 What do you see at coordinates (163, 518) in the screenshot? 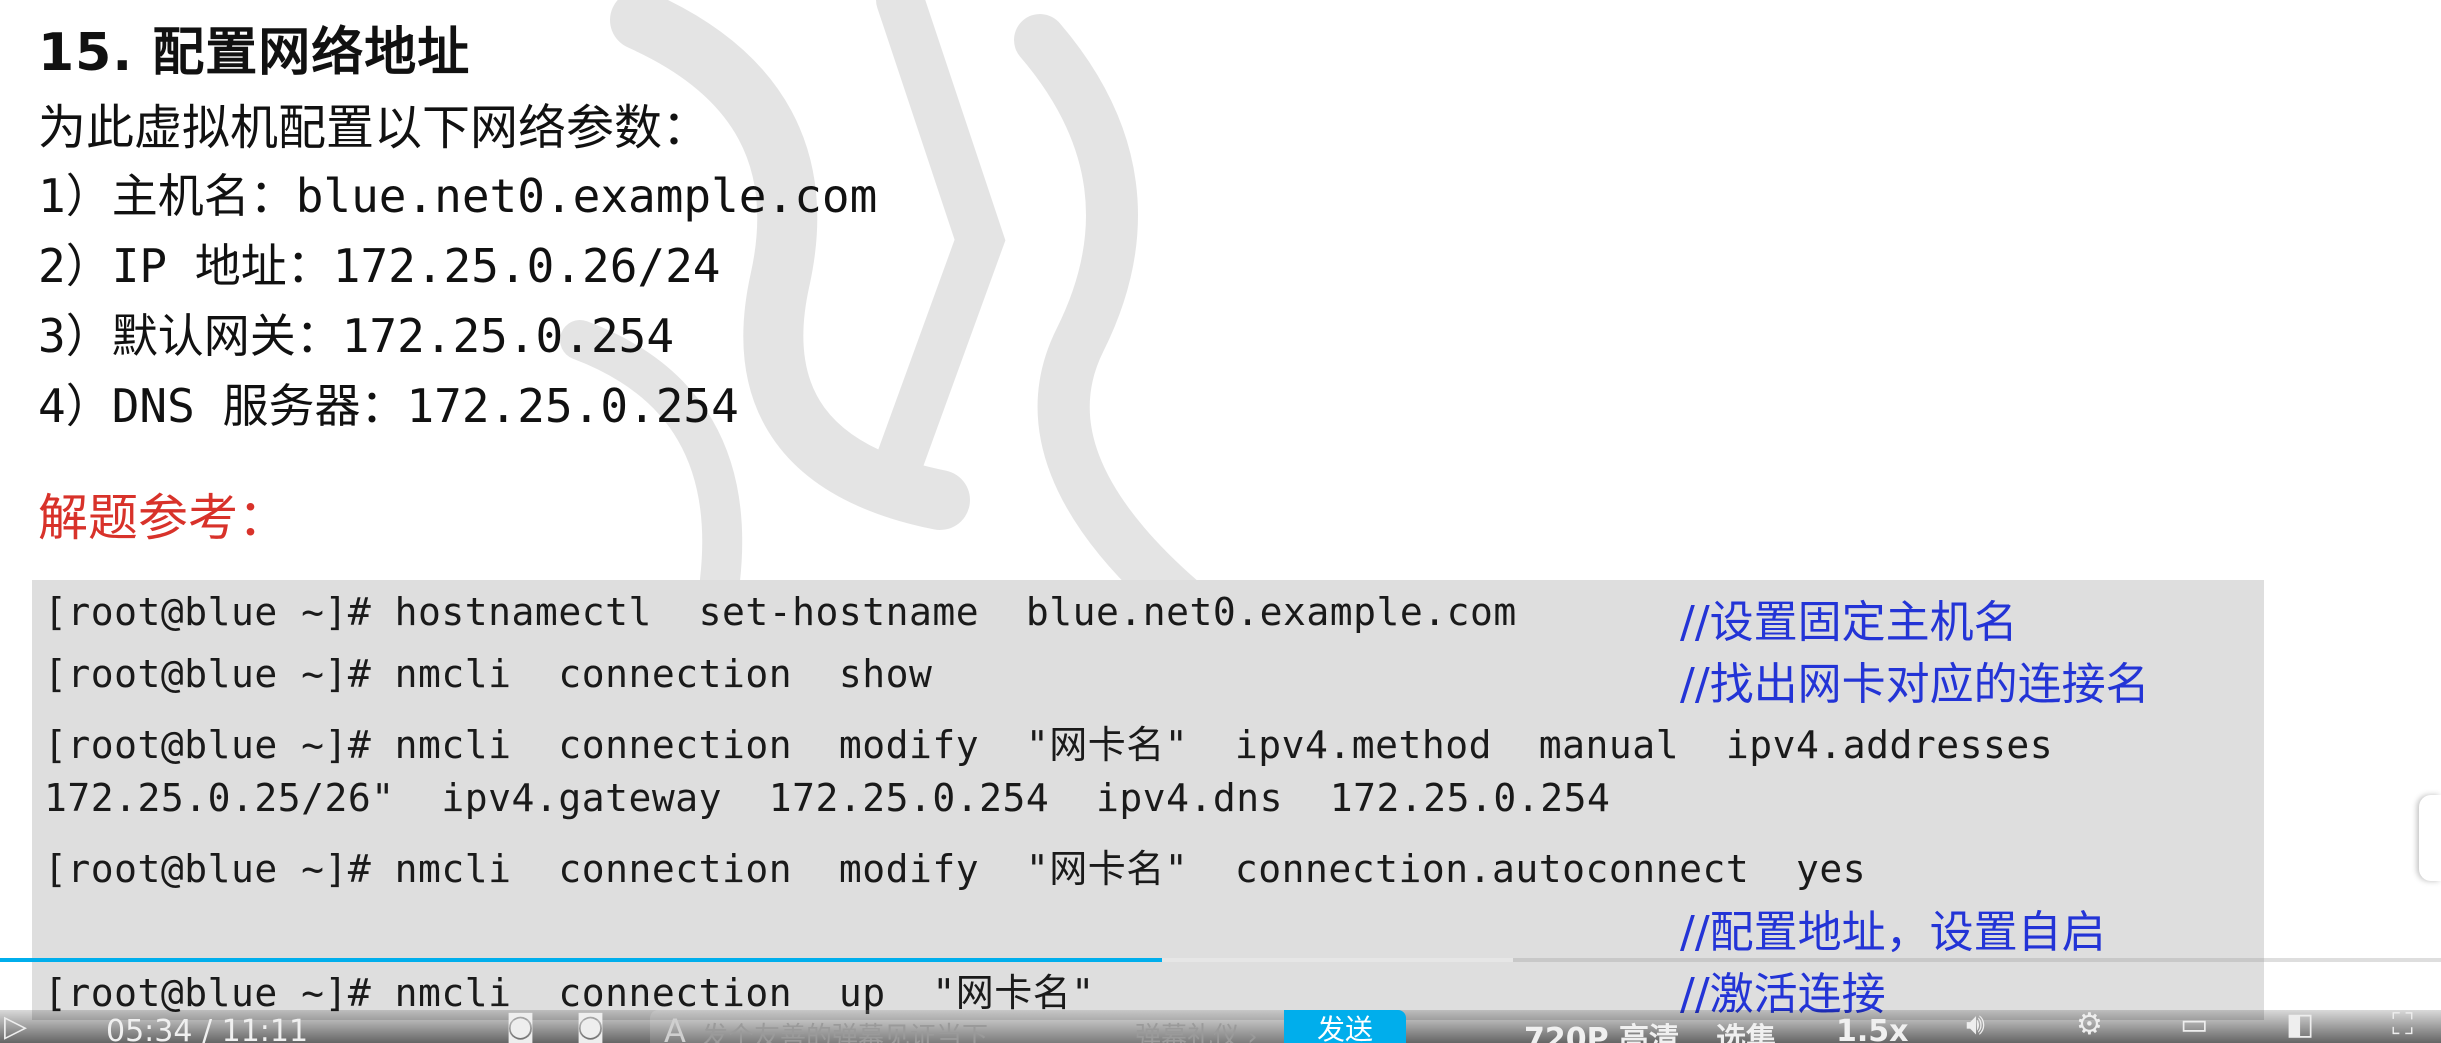
I see `answer-label: 解题参考：` at bounding box center [163, 518].